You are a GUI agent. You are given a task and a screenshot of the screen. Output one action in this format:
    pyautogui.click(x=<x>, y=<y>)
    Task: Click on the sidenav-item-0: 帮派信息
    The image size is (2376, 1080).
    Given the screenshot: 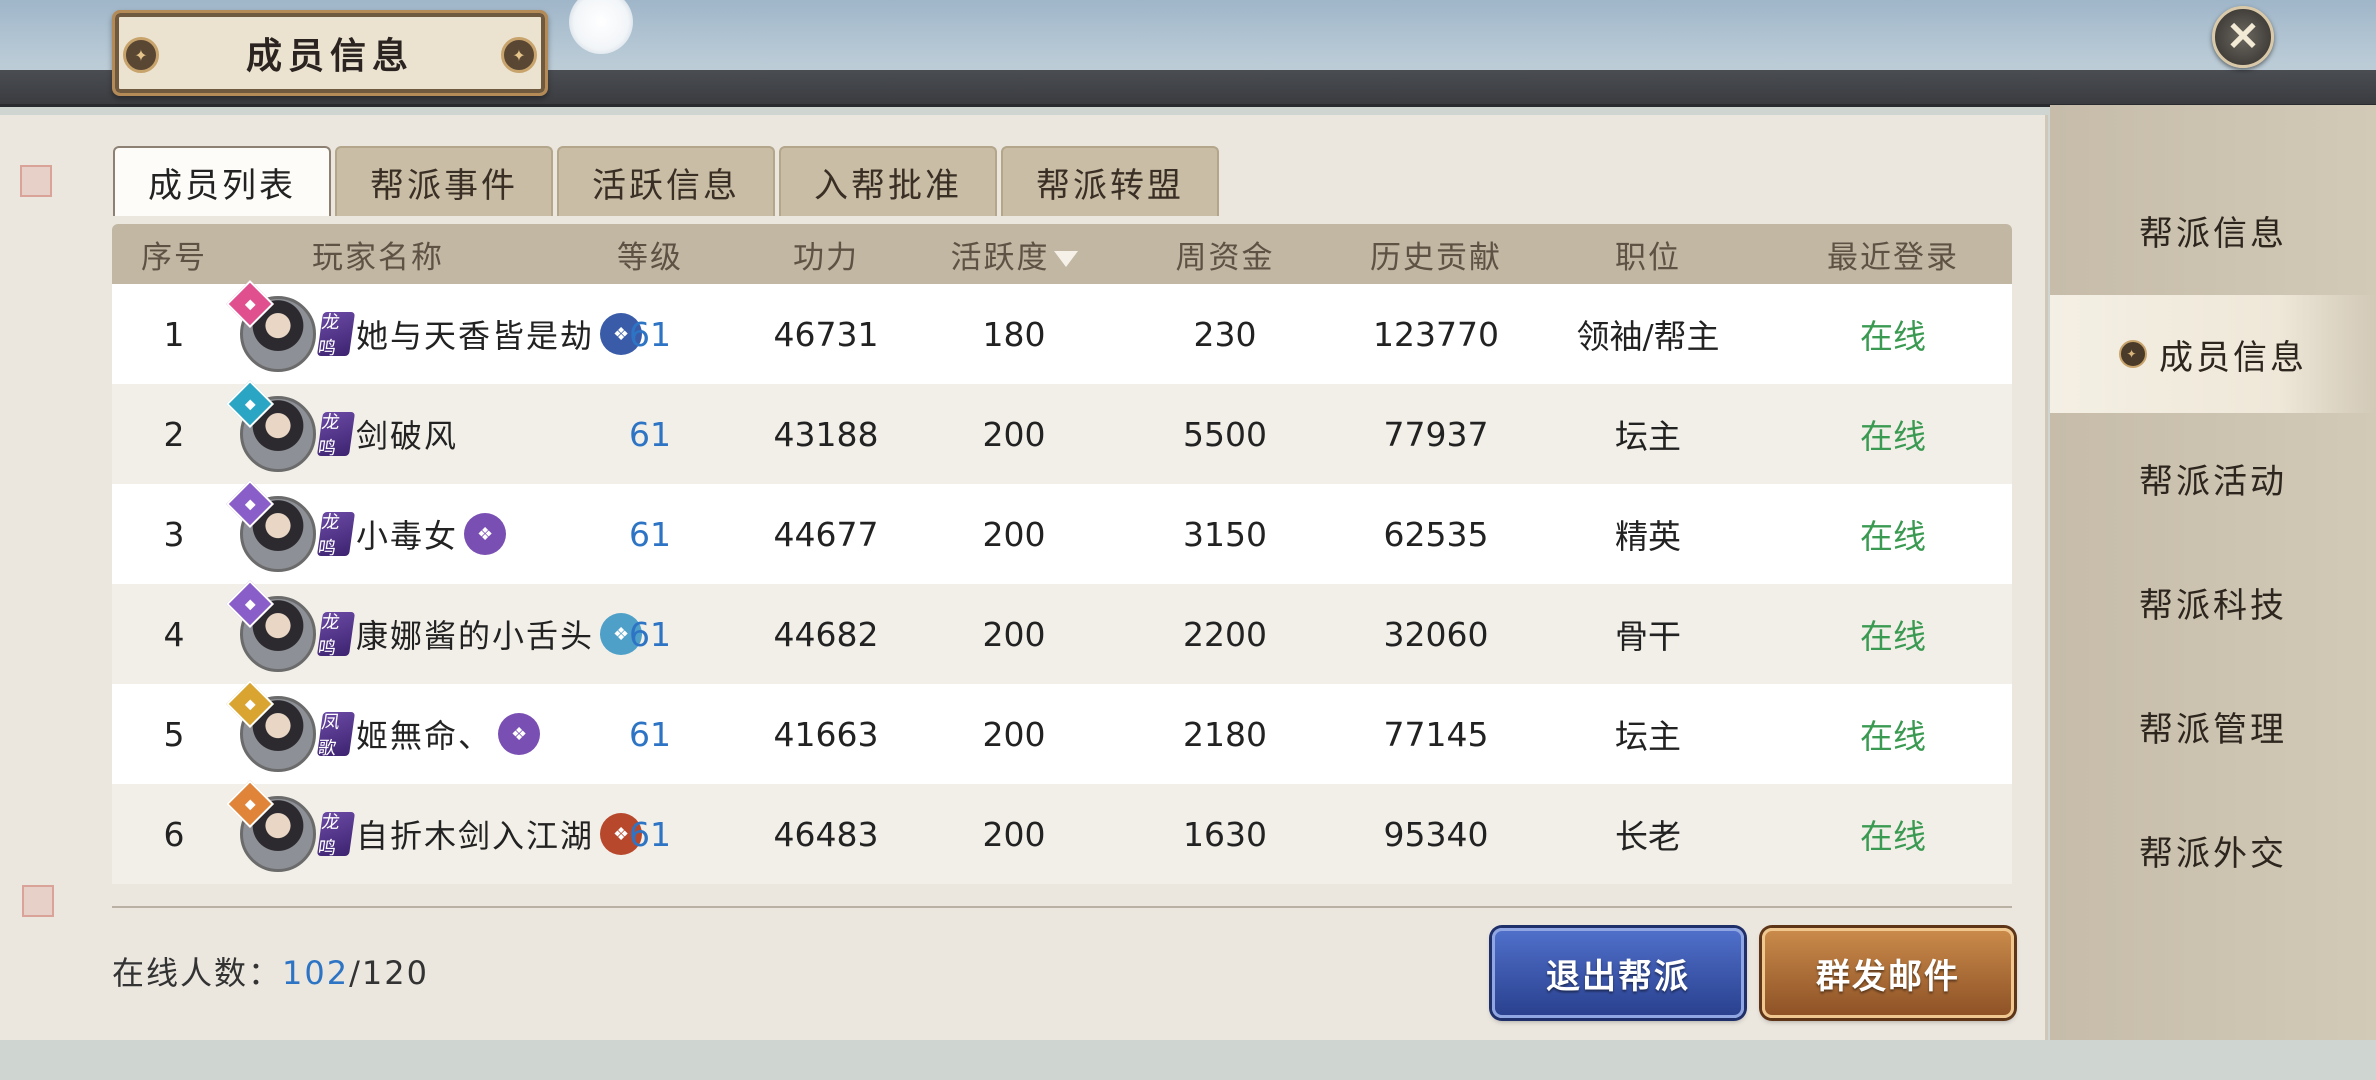 What is the action you would take?
    pyautogui.click(x=2213, y=230)
    